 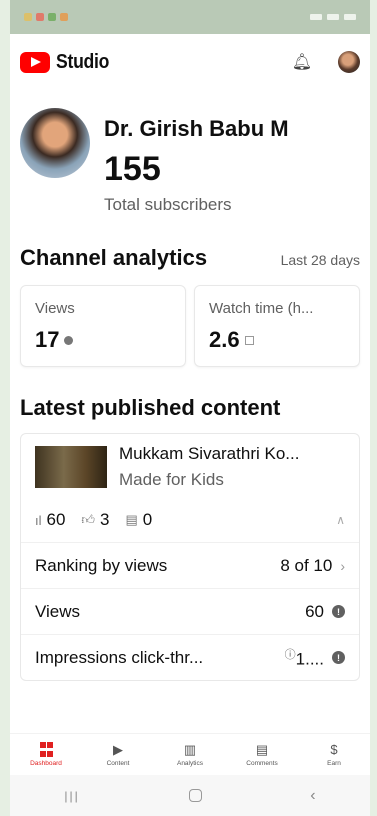 I want to click on ctr-row: Impressions click-thr... ⓘ1.... !, so click(x=190, y=657).